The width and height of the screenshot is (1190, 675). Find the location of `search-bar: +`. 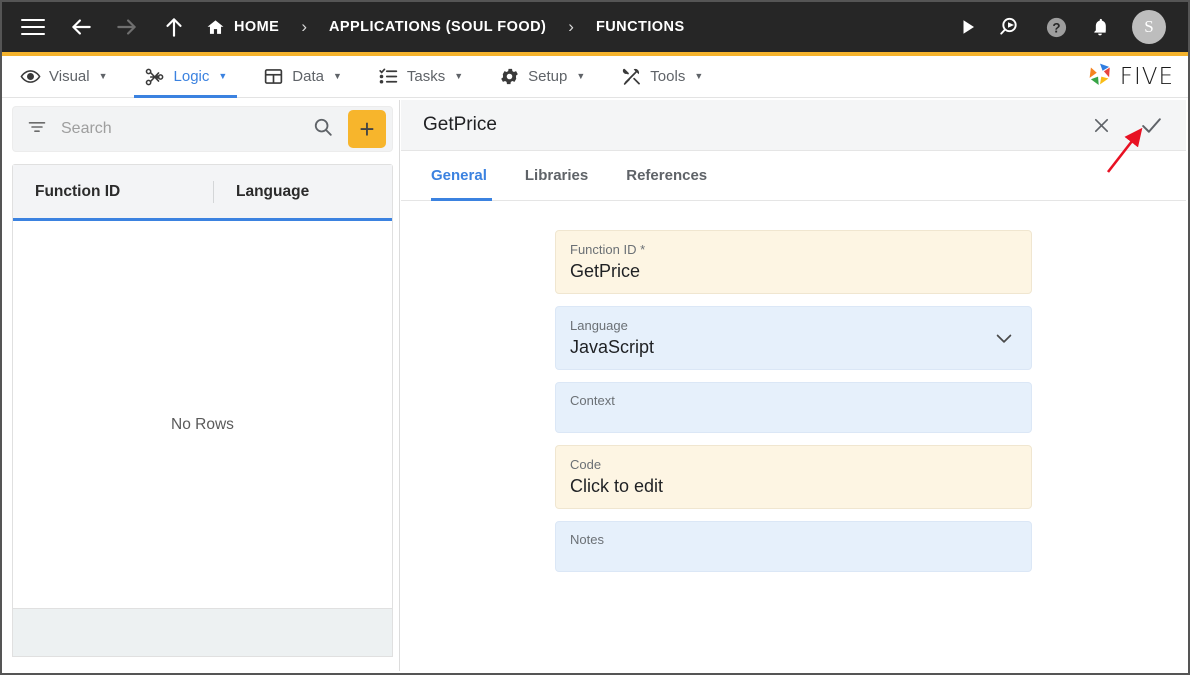

search-bar: + is located at coordinates (202, 129).